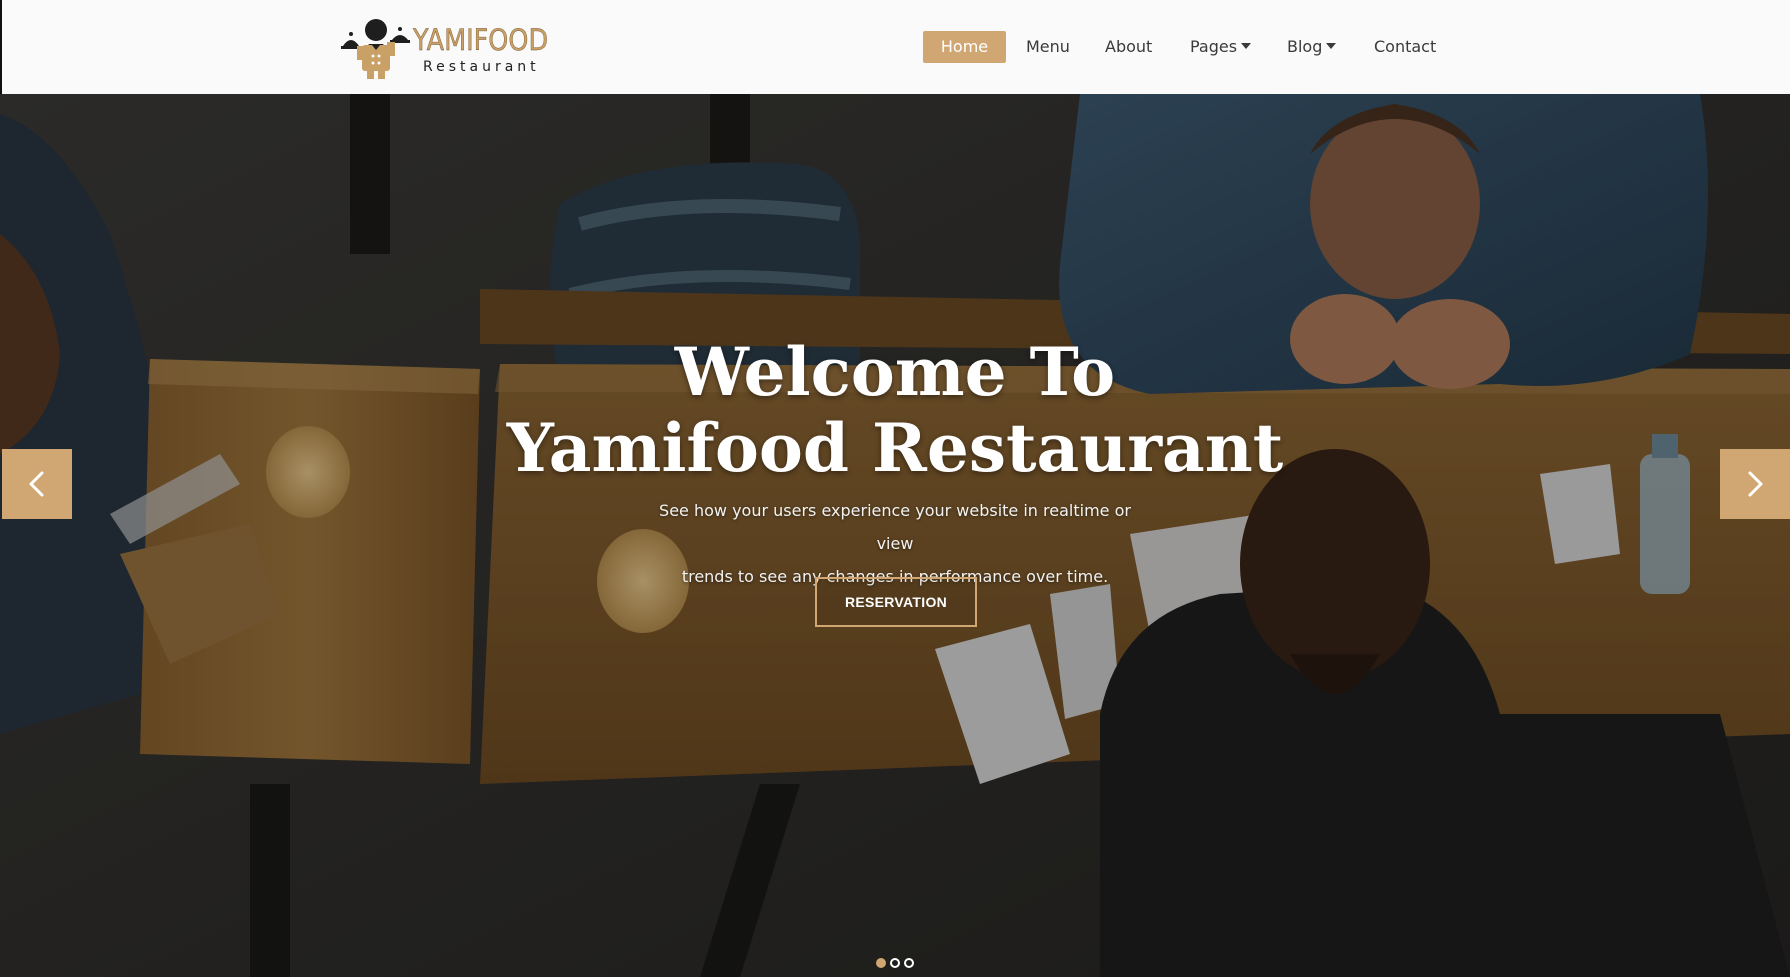 Image resolution: width=1790 pixels, height=977 pixels. I want to click on hero-title-line2: Yamifood Restaurant, so click(895, 448).